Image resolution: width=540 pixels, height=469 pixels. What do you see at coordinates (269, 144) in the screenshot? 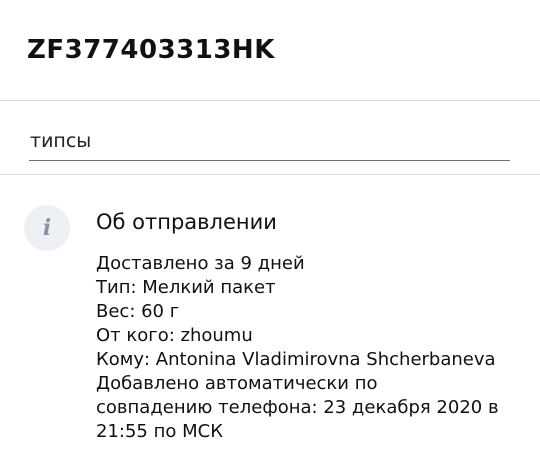
I see `note-input` at bounding box center [269, 144].